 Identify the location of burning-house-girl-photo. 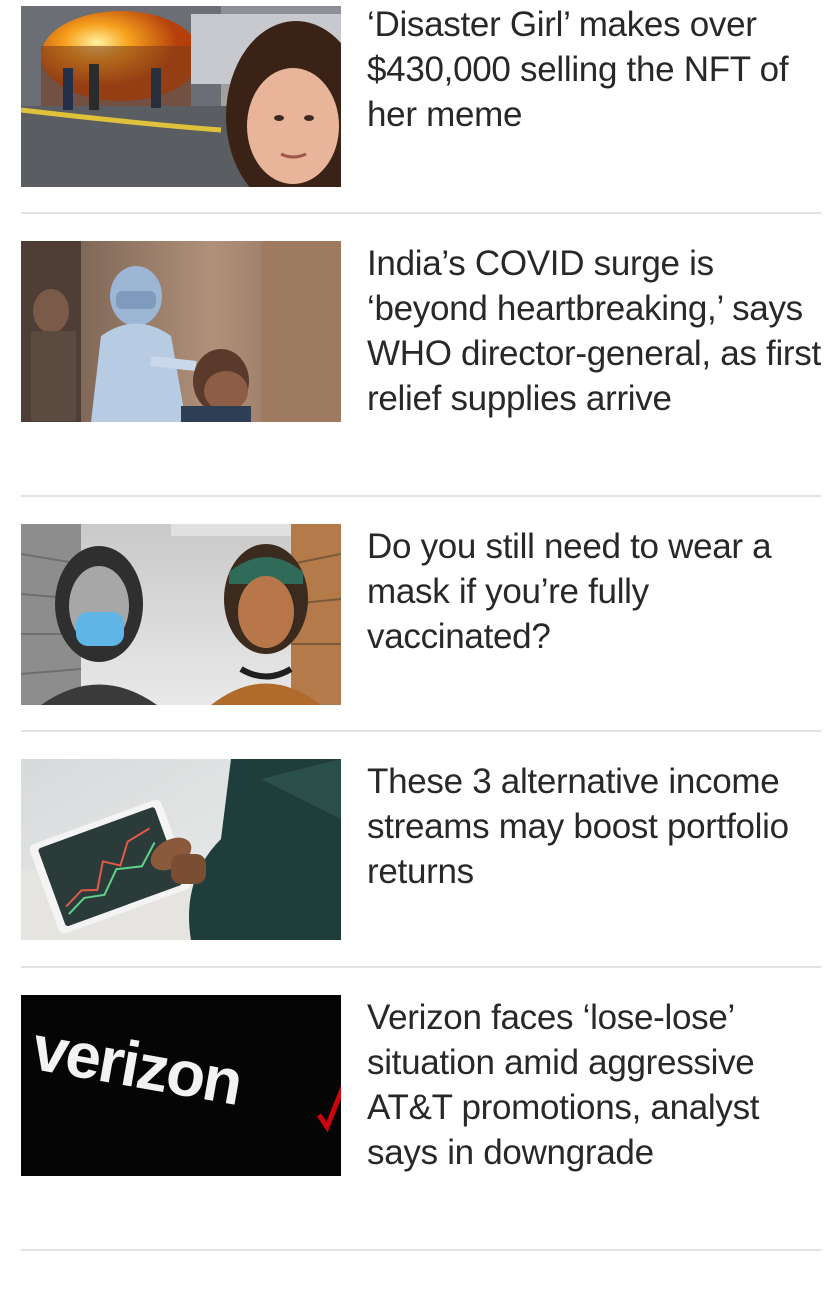
(181, 96).